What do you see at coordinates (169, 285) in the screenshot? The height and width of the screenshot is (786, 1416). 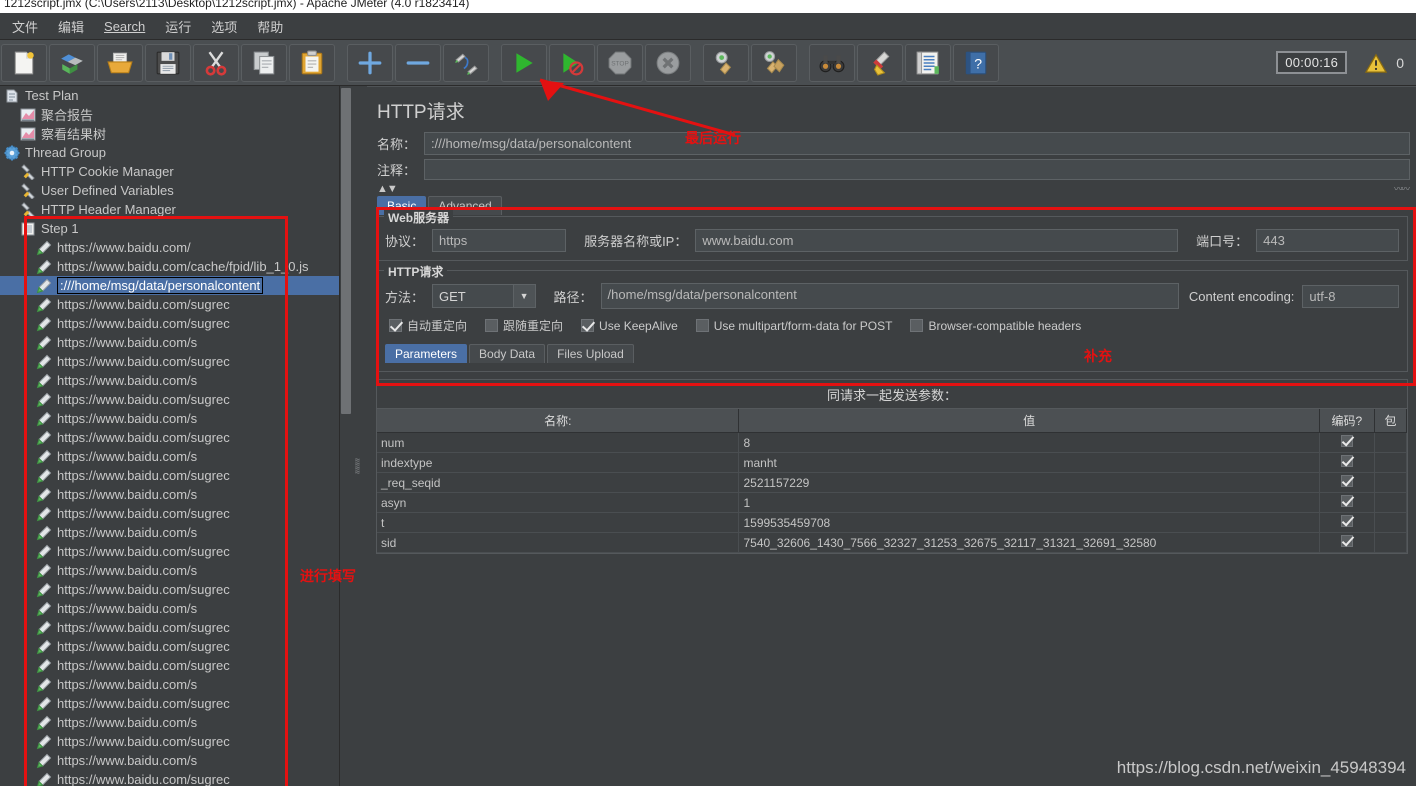 I see `tree-node: :///home/msg/data/personalcontent` at bounding box center [169, 285].